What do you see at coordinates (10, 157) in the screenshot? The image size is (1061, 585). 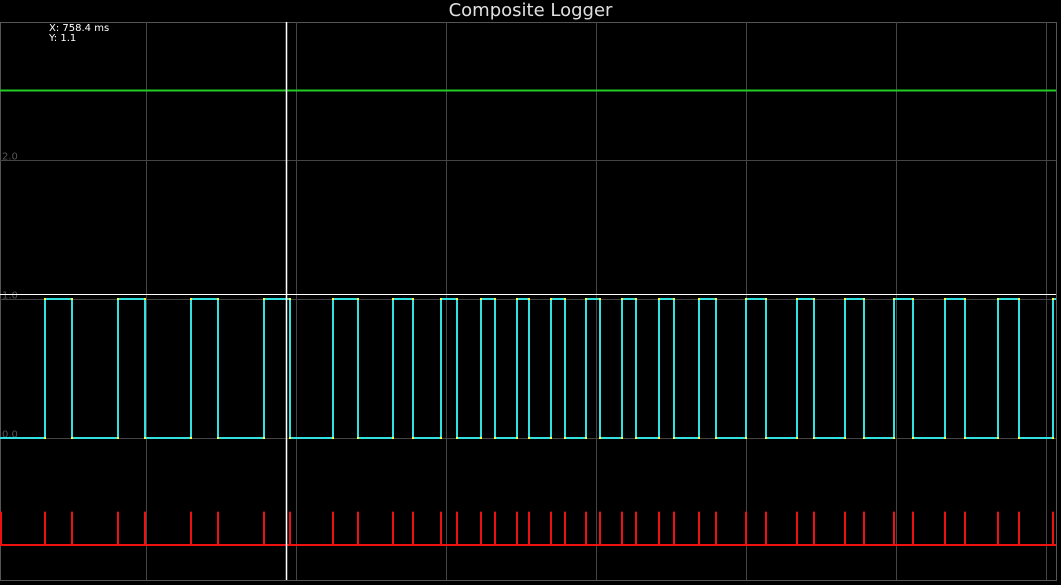 I see `y-tick-label: 2.0` at bounding box center [10, 157].